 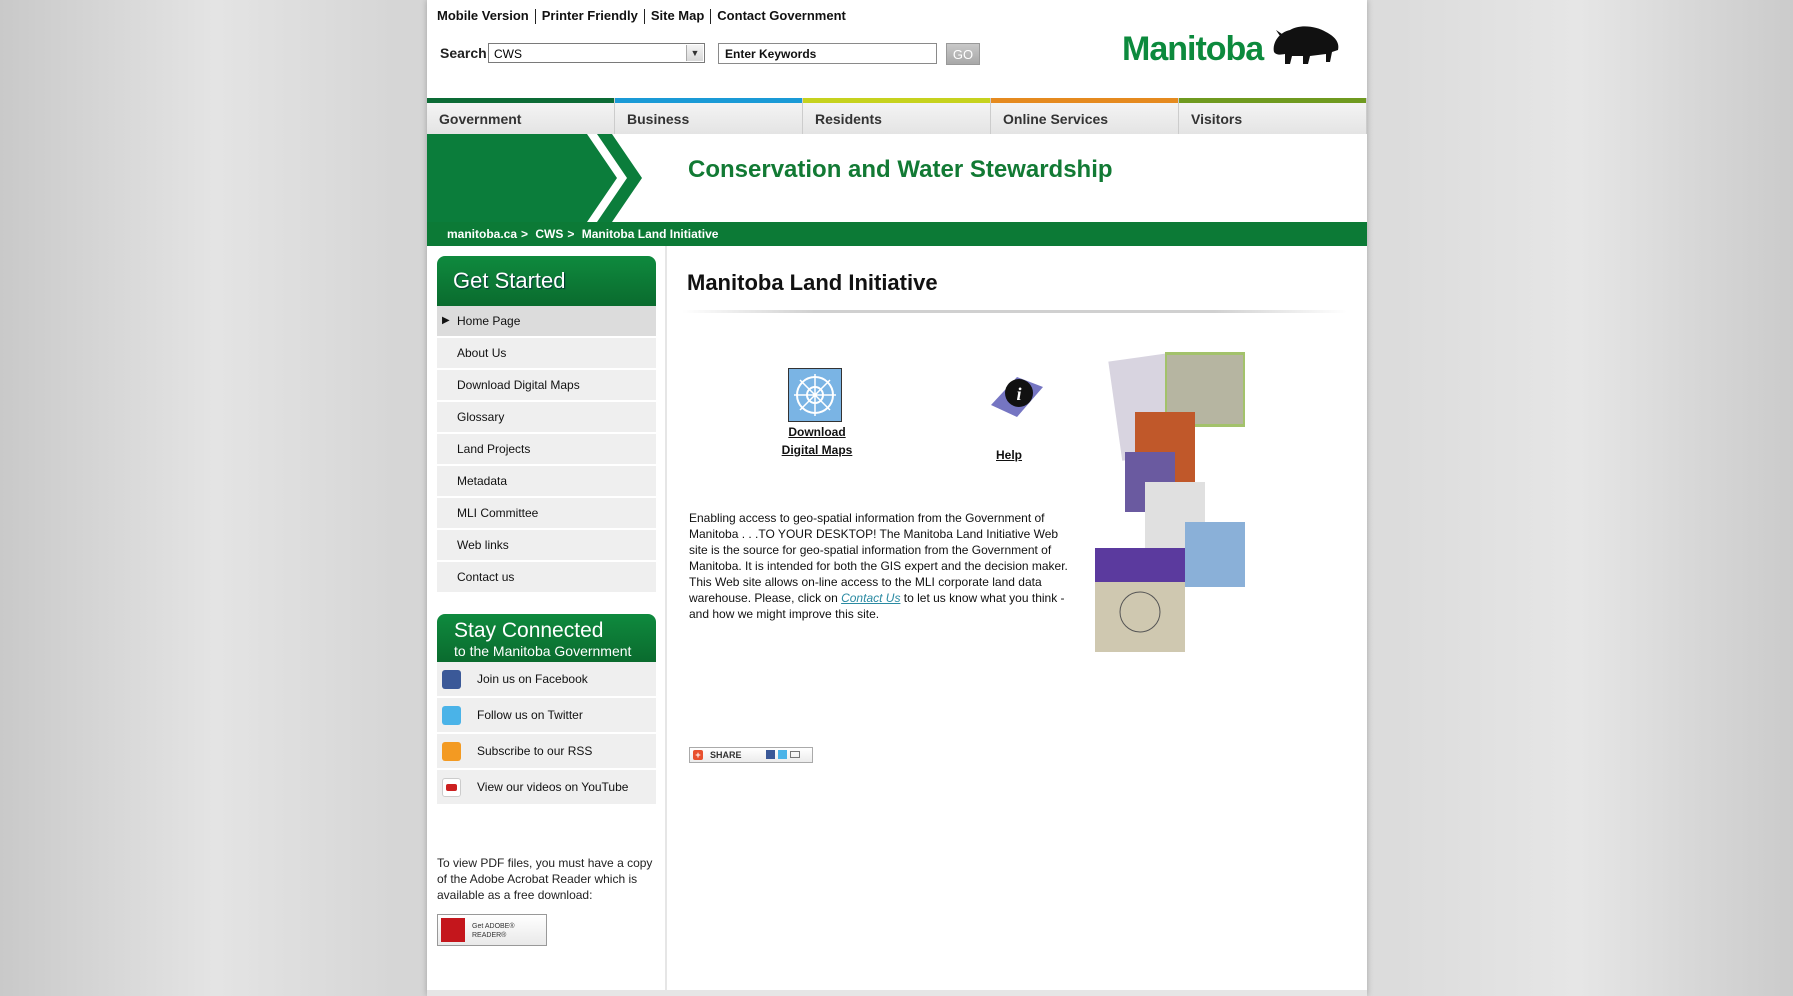 I want to click on stay-connected-title: Stay Connected, so click(x=529, y=630).